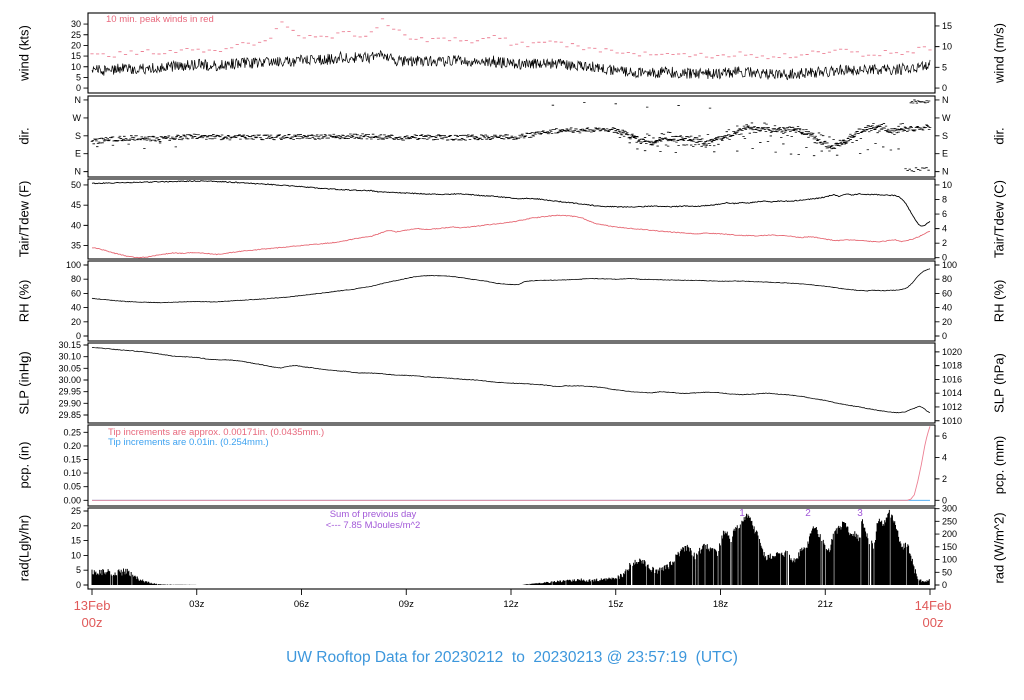 This screenshot has width=1024, height=700. What do you see at coordinates (197, 604) in the screenshot?
I see `svg-text: 03z` at bounding box center [197, 604].